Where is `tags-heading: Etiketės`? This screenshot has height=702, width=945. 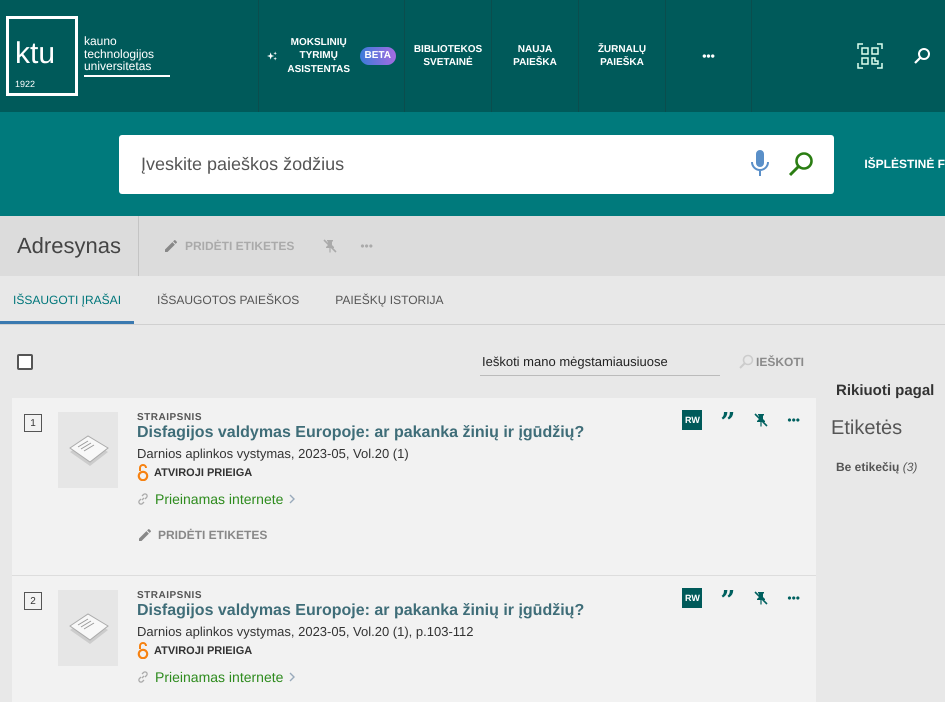
tags-heading: Etiketės is located at coordinates (867, 428).